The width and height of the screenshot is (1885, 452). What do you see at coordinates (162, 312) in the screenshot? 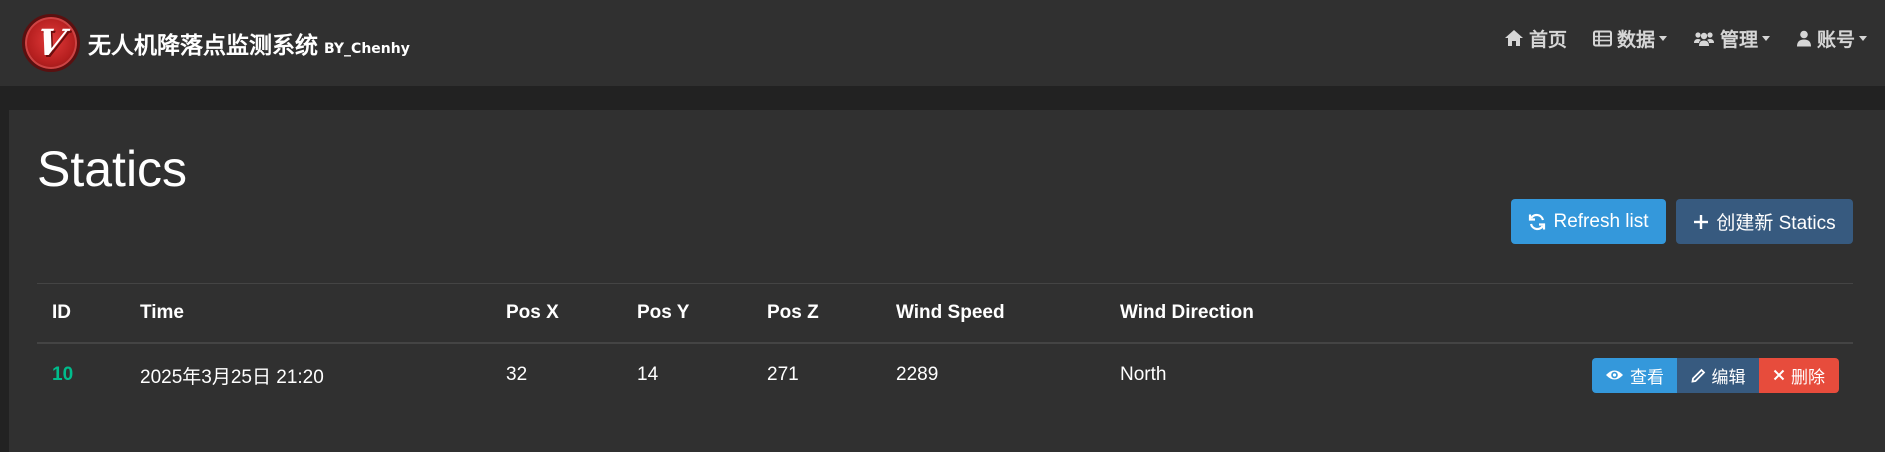
I see `column-header-time: Time` at bounding box center [162, 312].